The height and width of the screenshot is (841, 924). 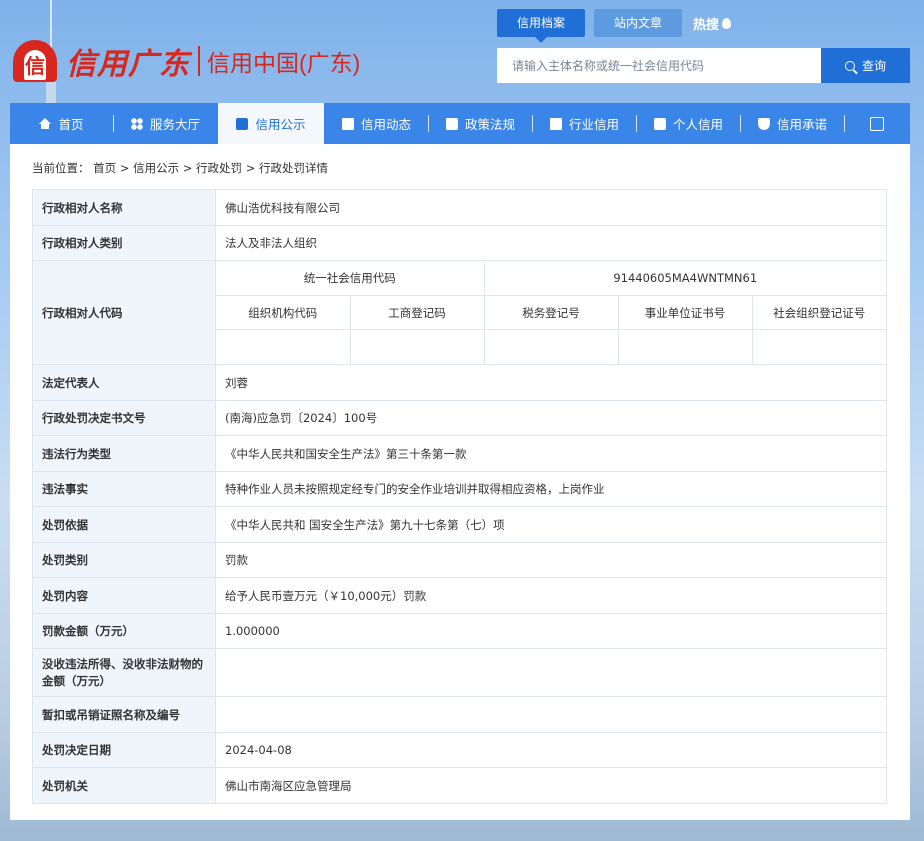 I want to click on table-row: 违法事实 特种作业人员未按照规定经专门的安全作业培训并取得相应资格，上岗作业, so click(x=459, y=489).